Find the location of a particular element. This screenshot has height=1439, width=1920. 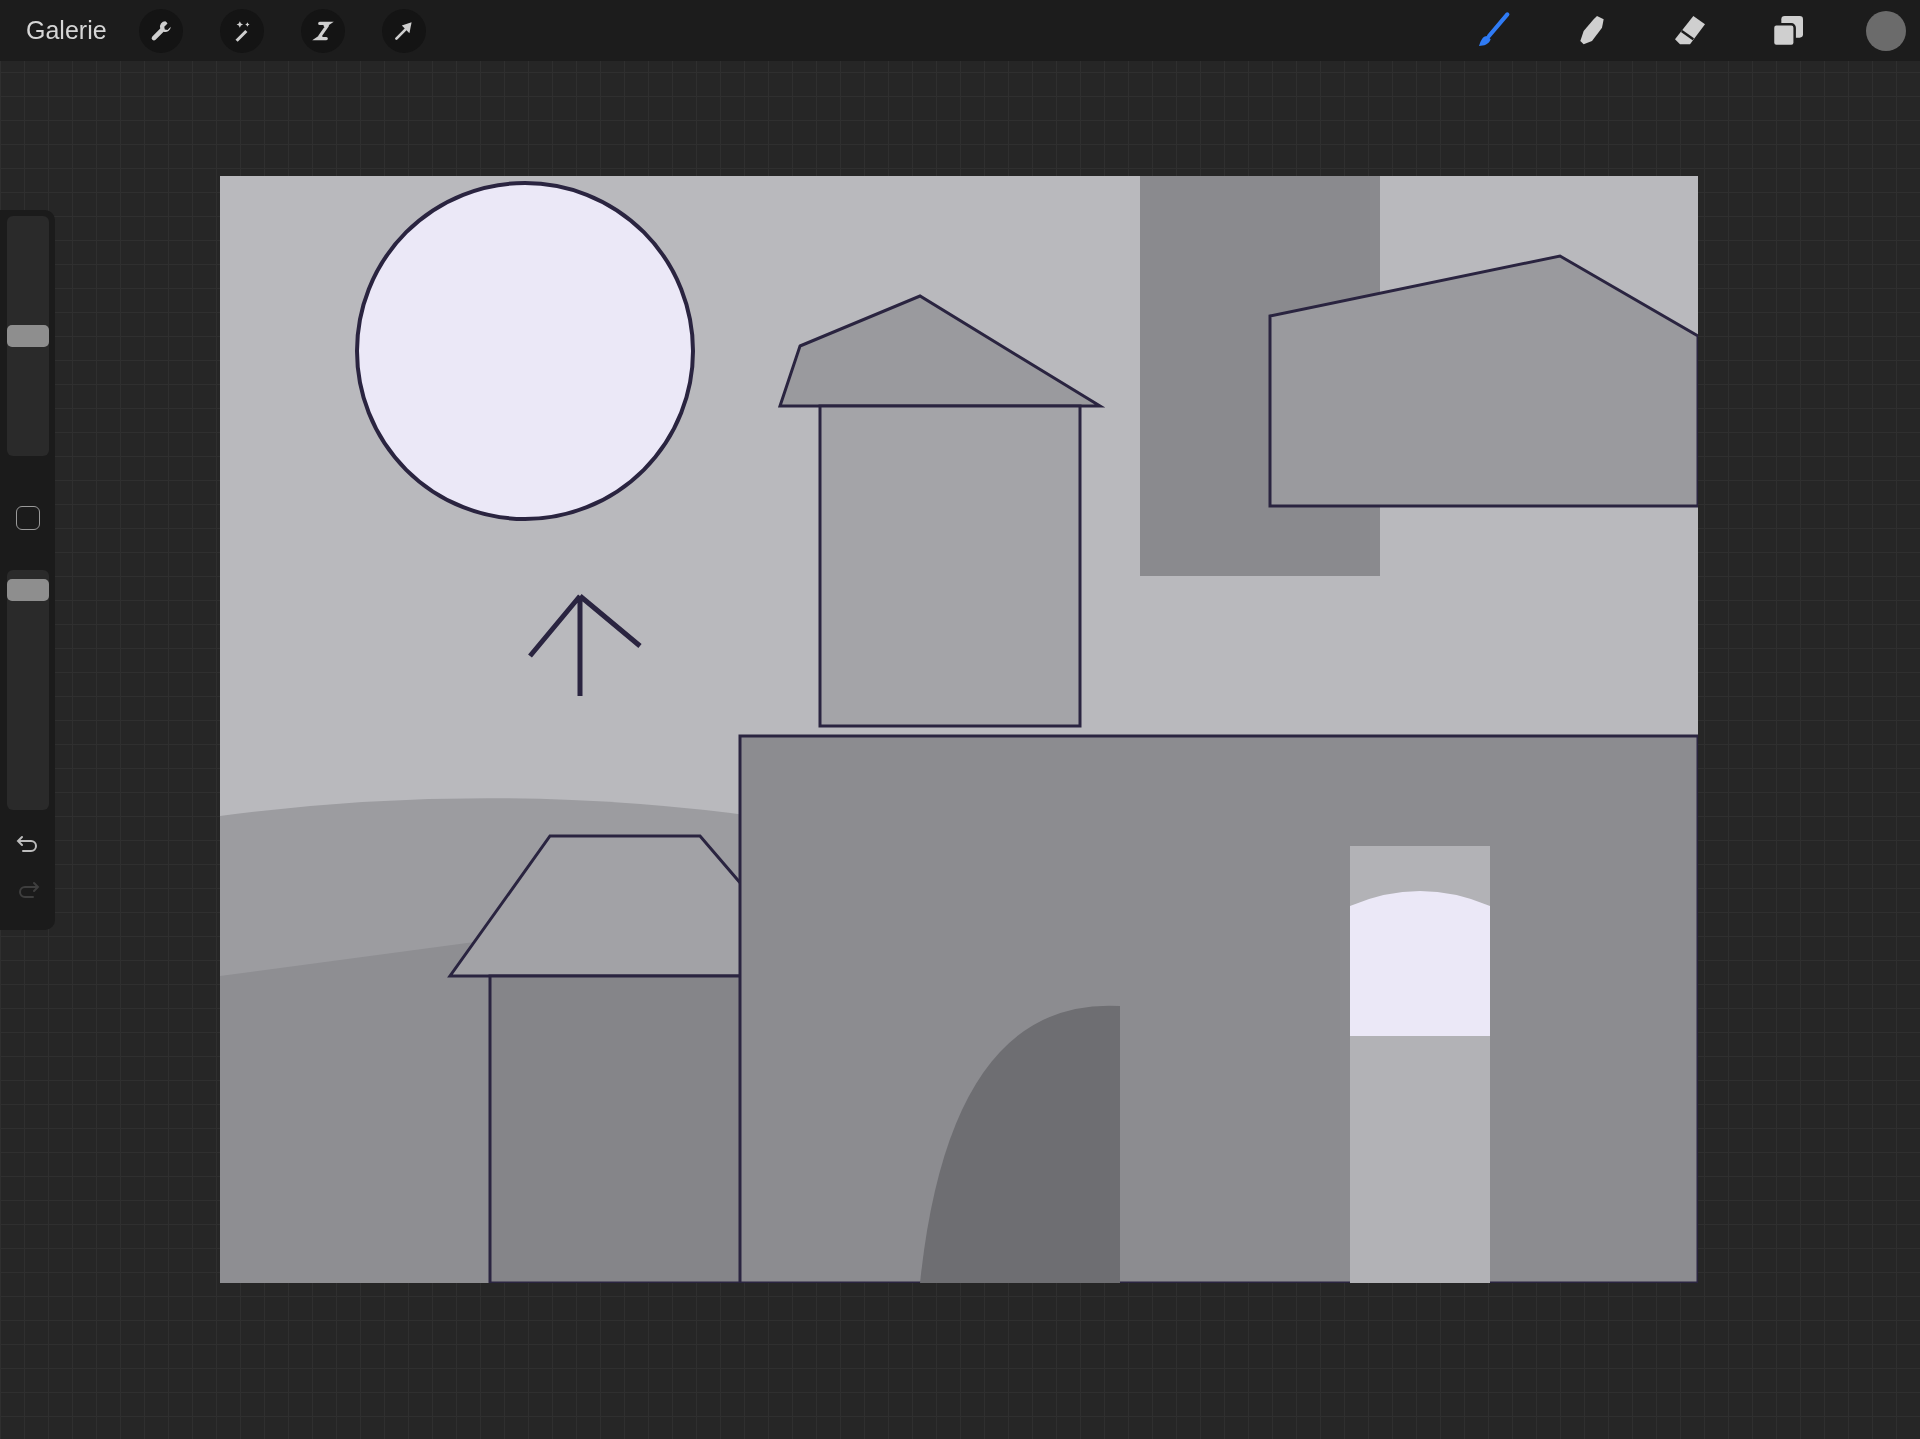

brush-size-slider is located at coordinates (27, 336).